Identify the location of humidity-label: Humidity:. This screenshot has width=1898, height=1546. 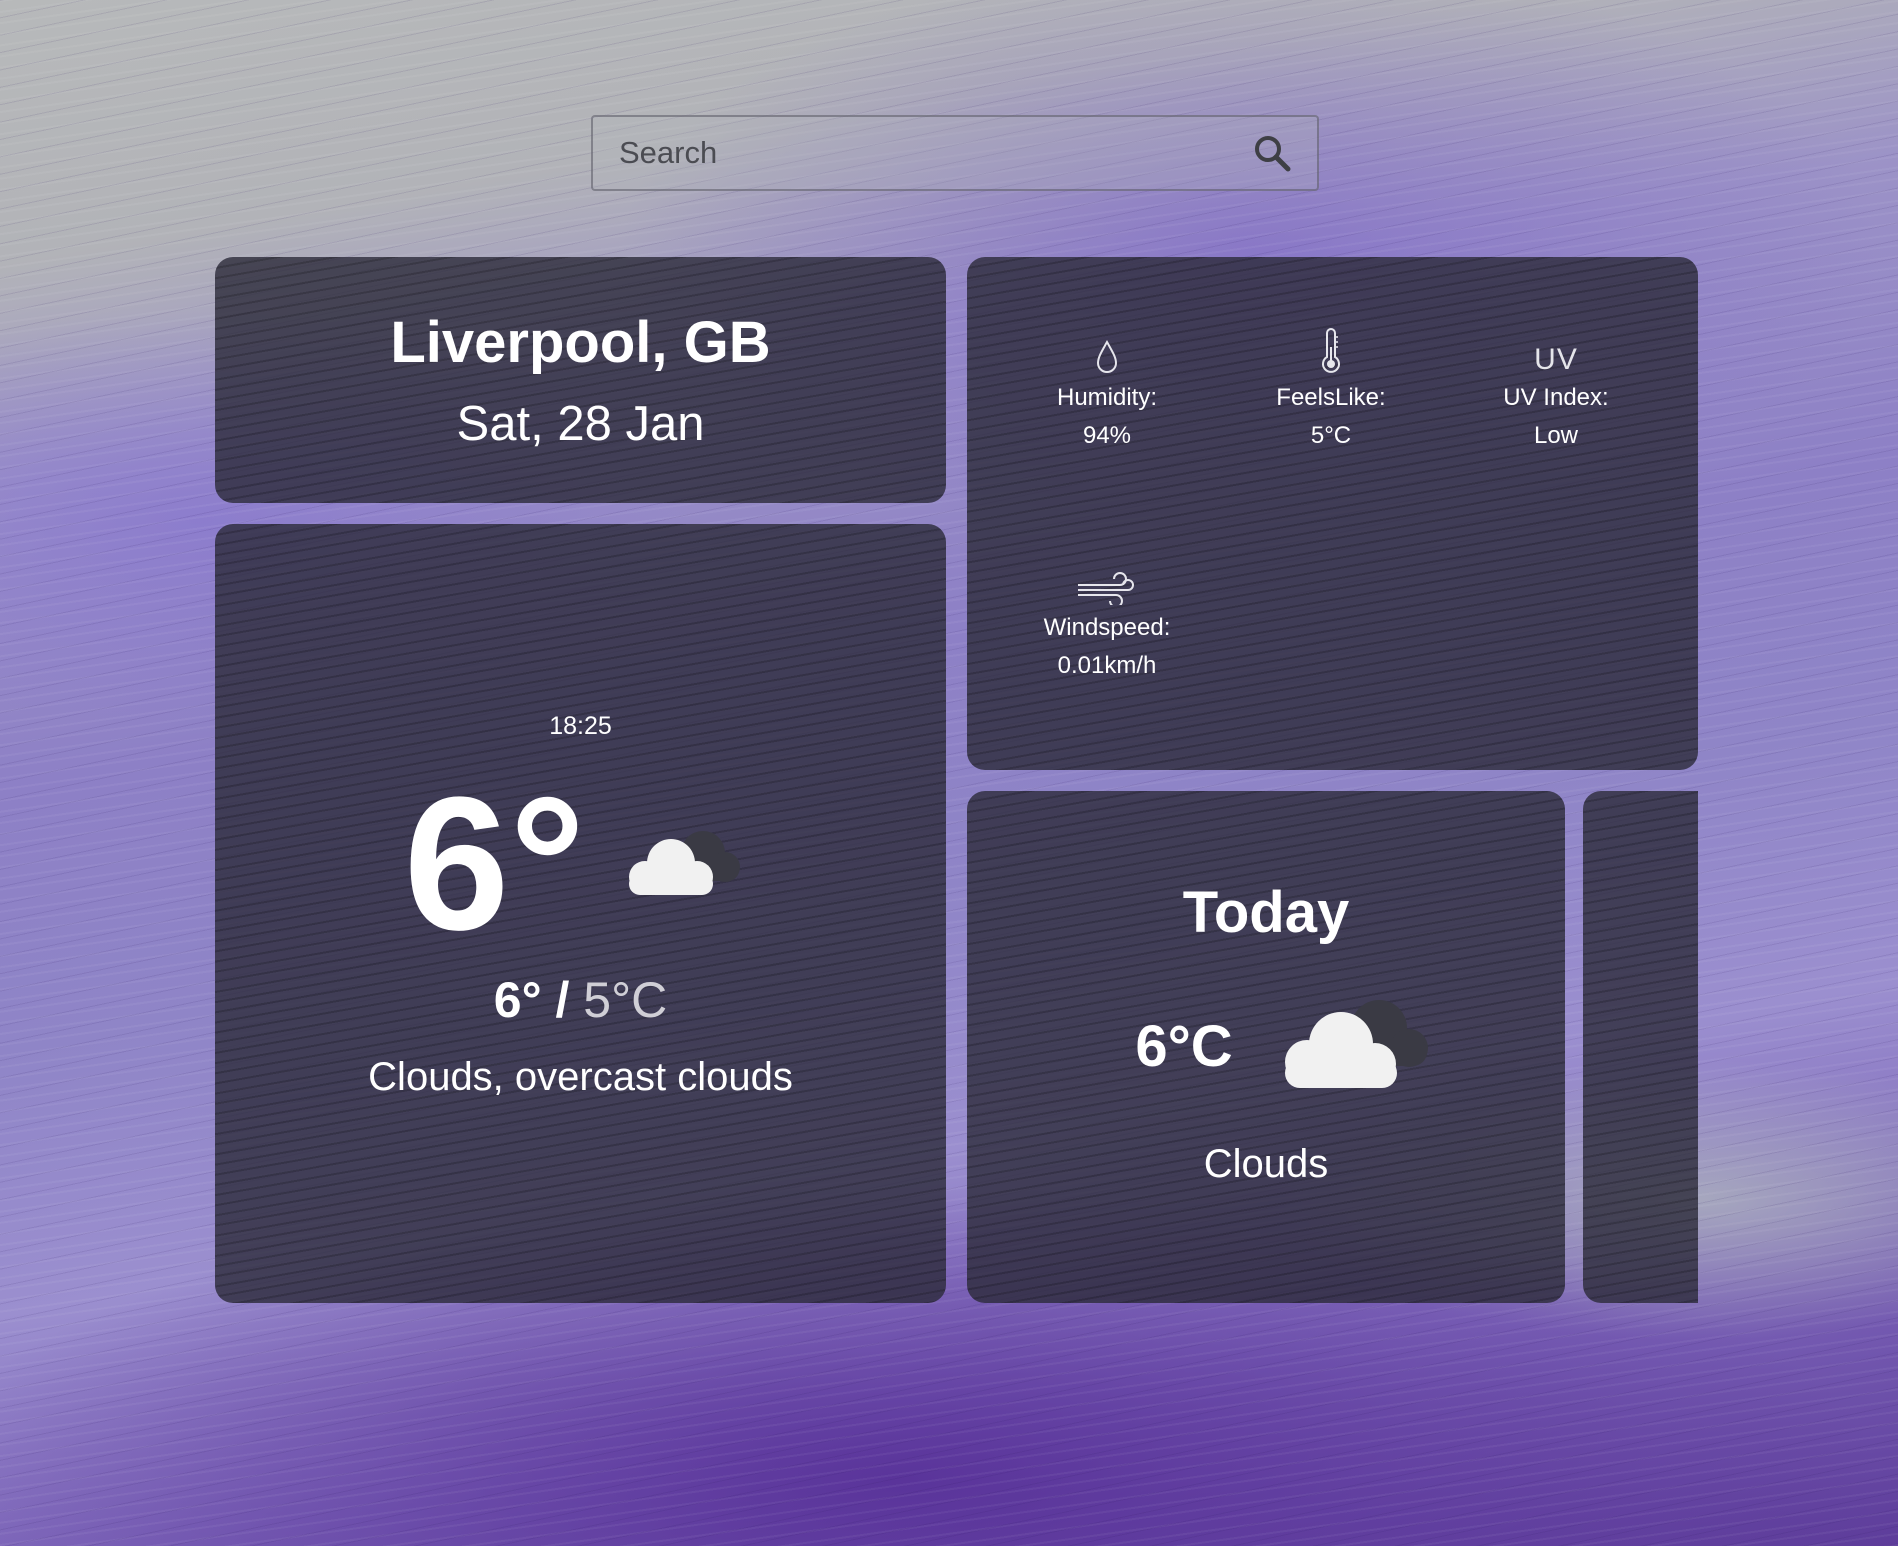
(1107, 397).